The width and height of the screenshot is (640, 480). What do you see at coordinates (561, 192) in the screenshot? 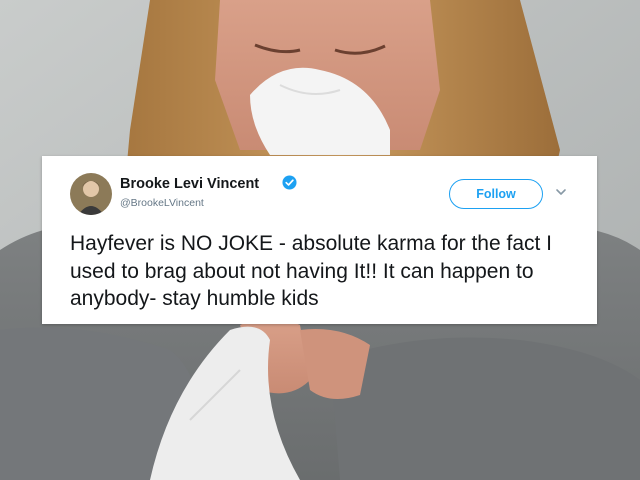
I see `chevron-down-icon` at bounding box center [561, 192].